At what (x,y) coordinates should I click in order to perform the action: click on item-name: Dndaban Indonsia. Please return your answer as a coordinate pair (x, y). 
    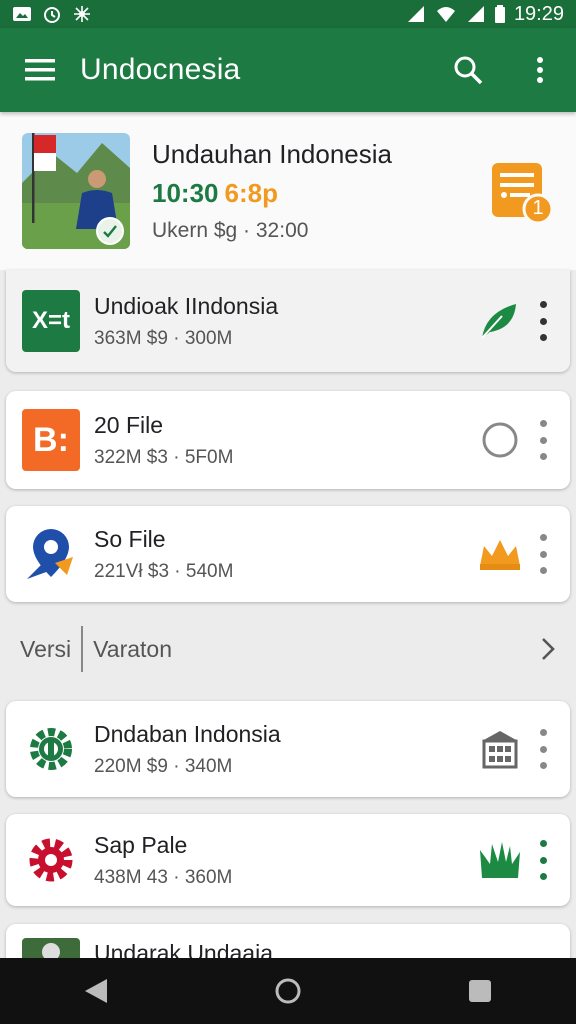
    Looking at the image, I should click on (187, 733).